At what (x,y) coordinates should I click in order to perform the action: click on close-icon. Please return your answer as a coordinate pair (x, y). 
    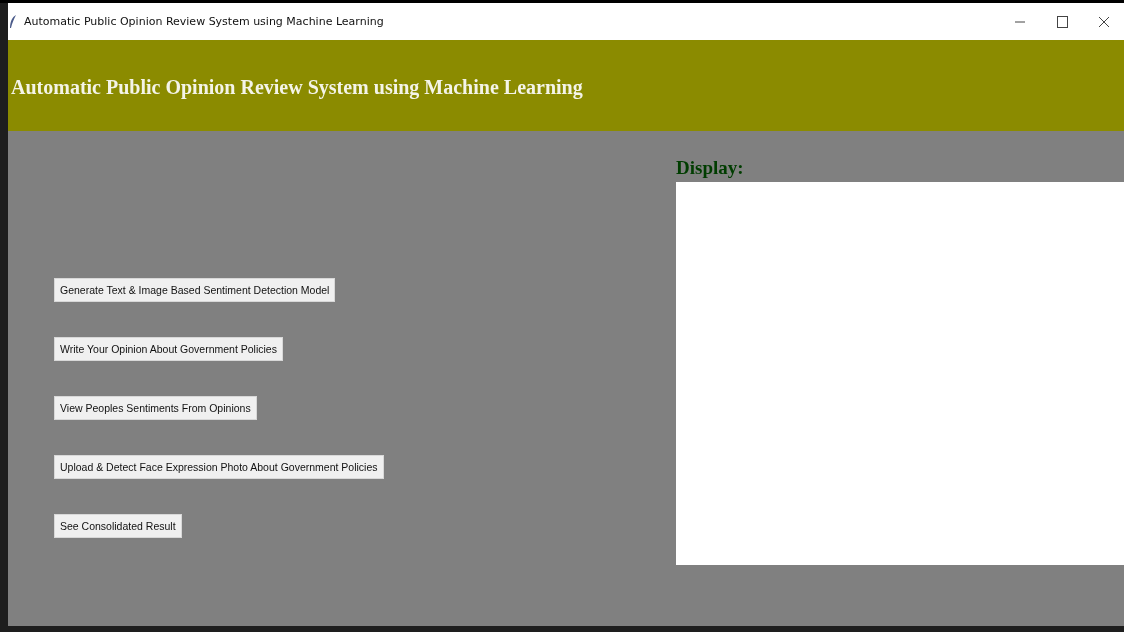
    Looking at the image, I should click on (1104, 21).